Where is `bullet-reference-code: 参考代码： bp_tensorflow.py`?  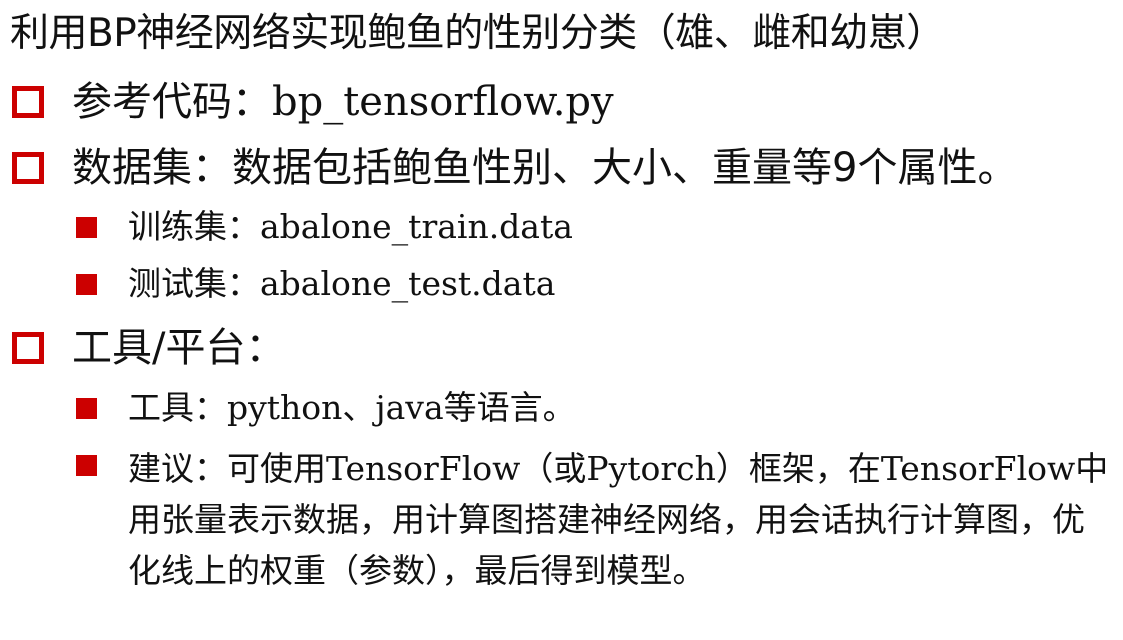 bullet-reference-code: 参考代码： bp_tensorflow.py is located at coordinates (313, 102).